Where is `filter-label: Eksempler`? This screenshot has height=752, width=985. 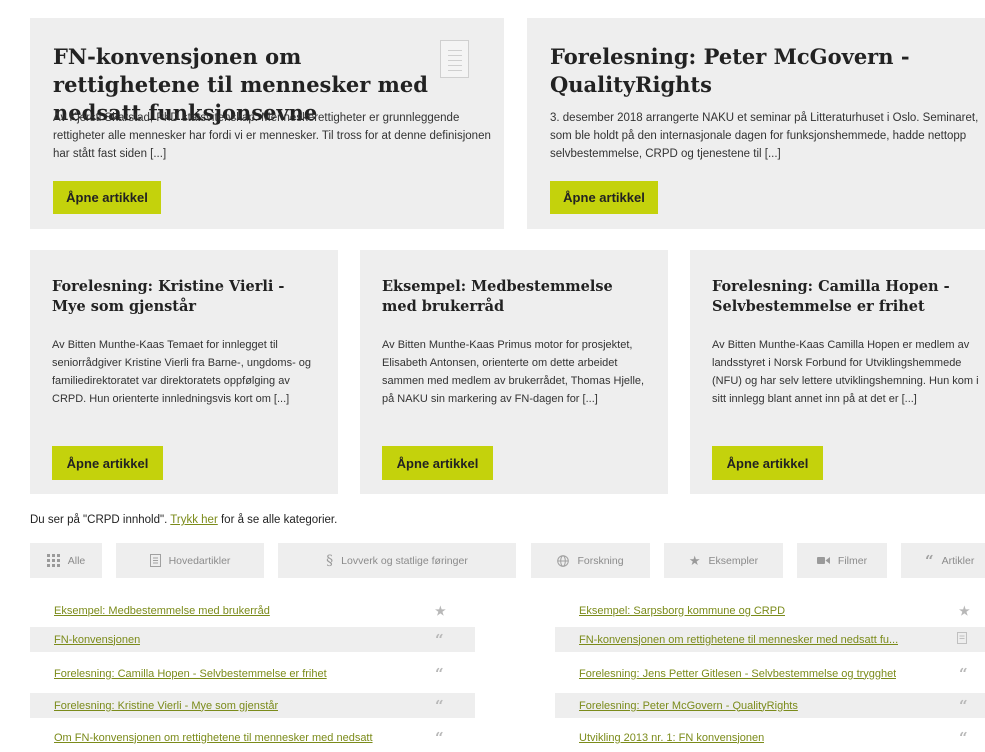 filter-label: Eksempler is located at coordinates (733, 560).